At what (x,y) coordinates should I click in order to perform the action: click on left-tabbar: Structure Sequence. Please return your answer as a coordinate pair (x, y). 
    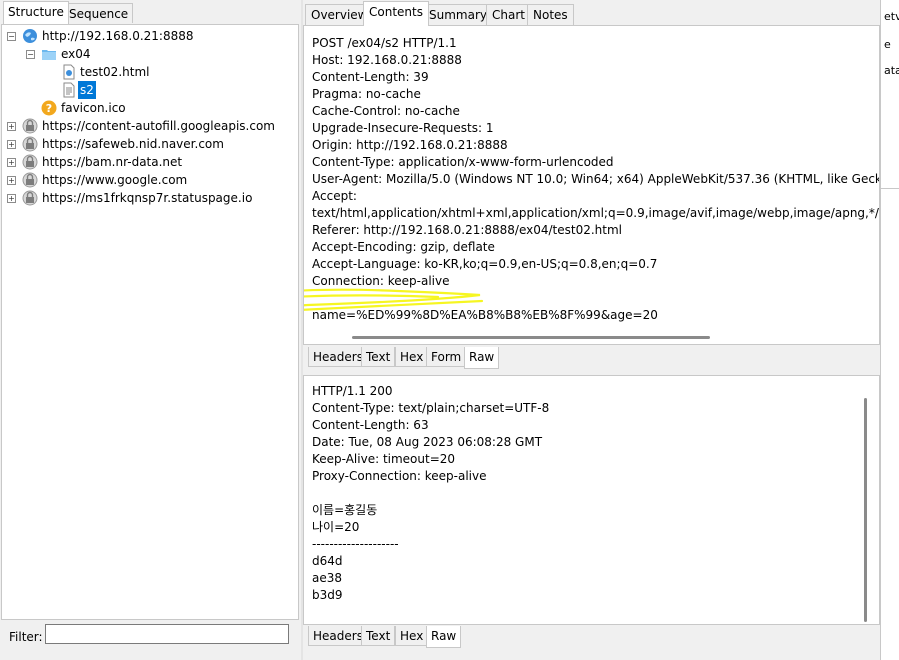
    Looking at the image, I should click on (150, 12).